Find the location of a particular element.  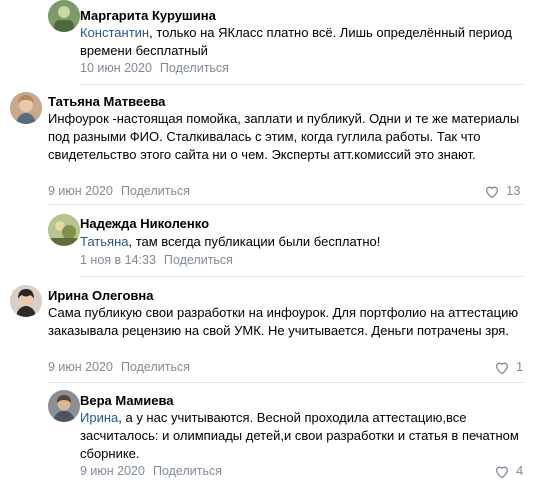

author-name: Маргарита Курушина is located at coordinates (148, 16).